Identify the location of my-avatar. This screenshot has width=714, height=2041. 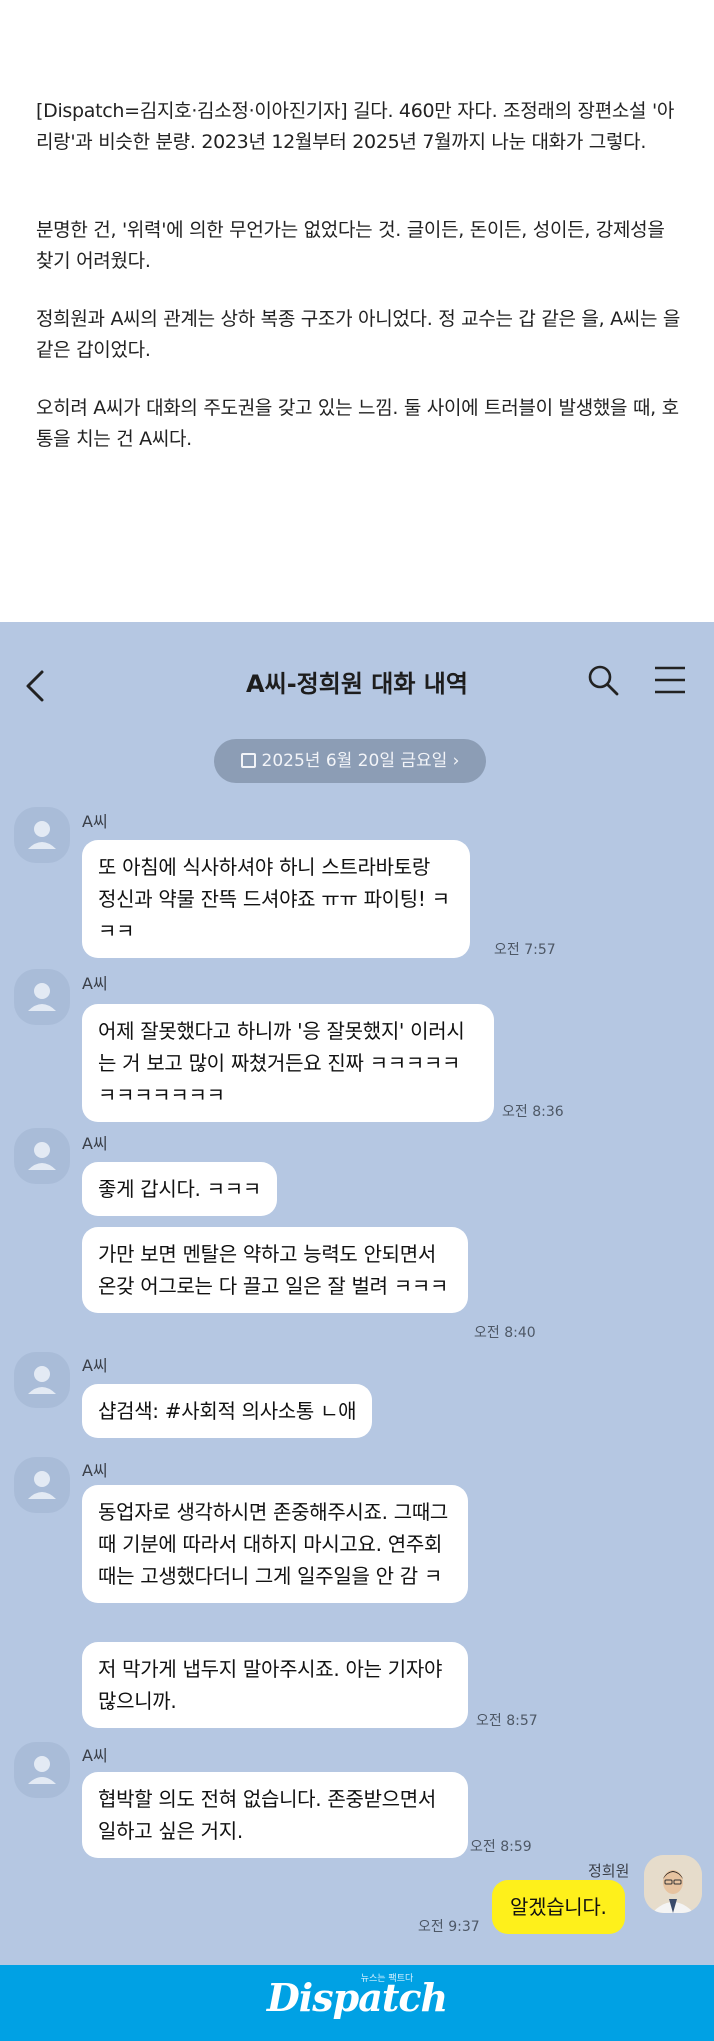
(673, 1884).